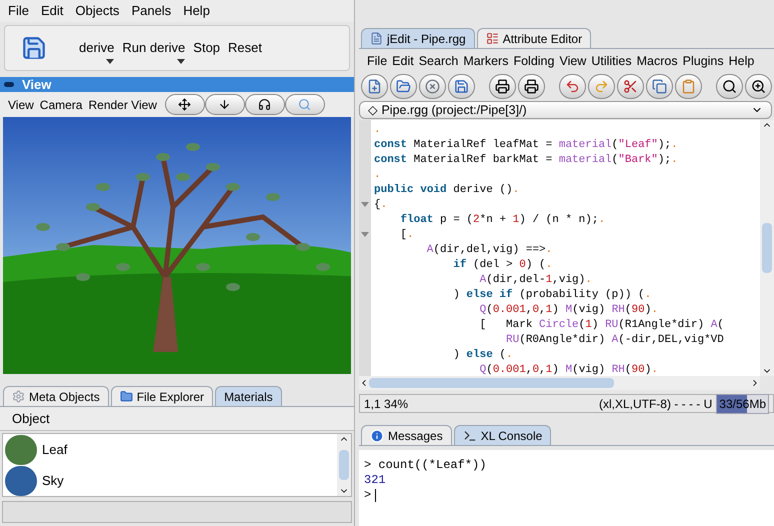 This screenshot has height=526, width=774. What do you see at coordinates (55, 450) in the screenshot?
I see `material-name: Leaf` at bounding box center [55, 450].